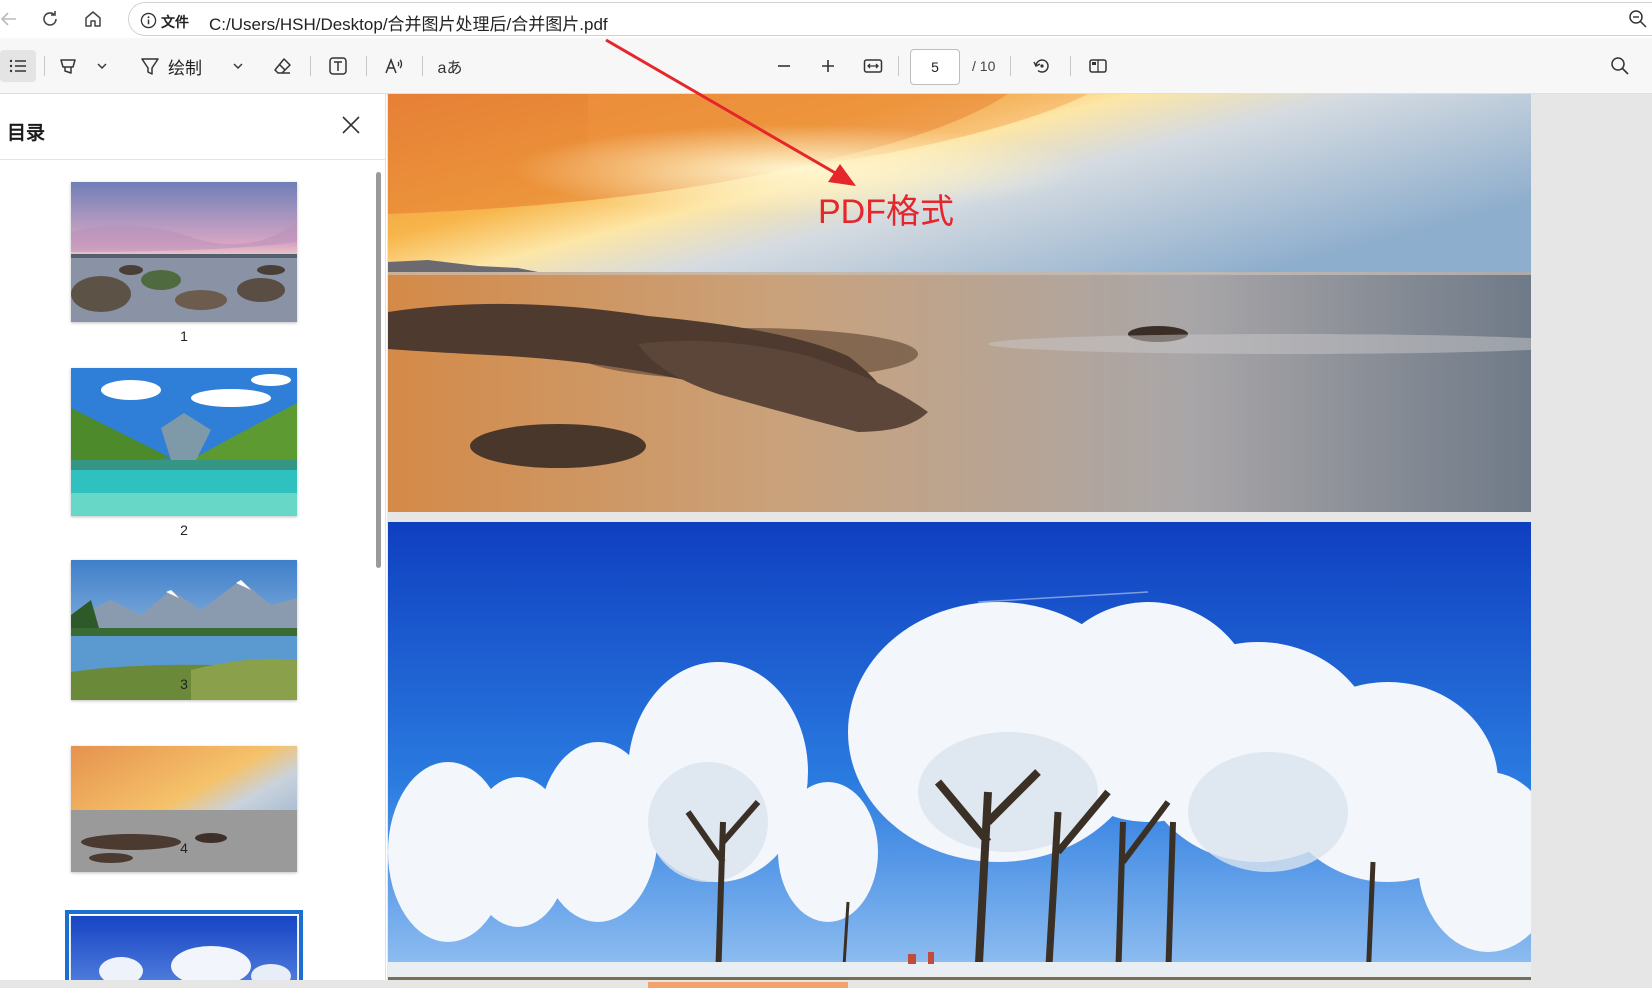  I want to click on annotation-label: PDF格式, so click(886, 212).